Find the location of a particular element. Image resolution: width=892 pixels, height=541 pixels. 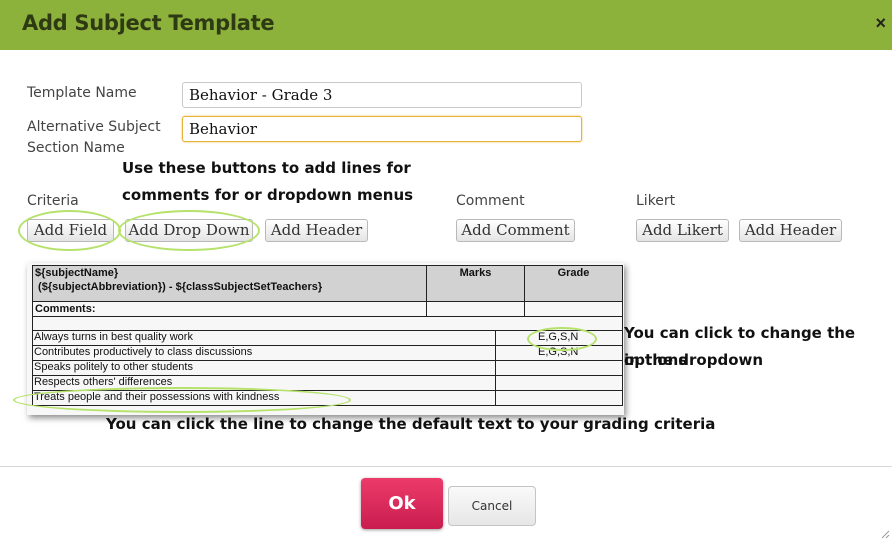

criteria-label: Criteria is located at coordinates (53, 201).